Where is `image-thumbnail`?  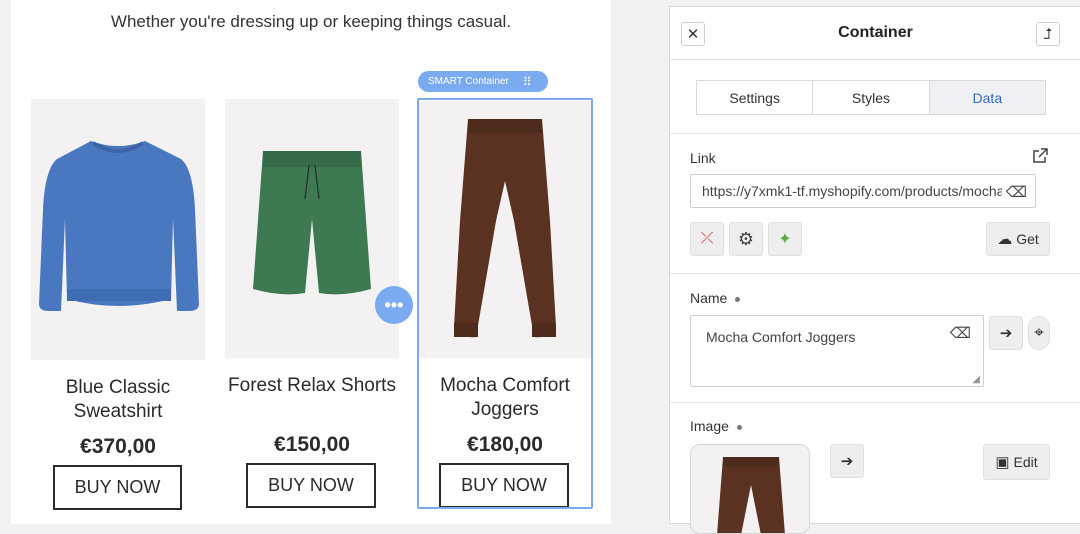
image-thumbnail is located at coordinates (750, 489).